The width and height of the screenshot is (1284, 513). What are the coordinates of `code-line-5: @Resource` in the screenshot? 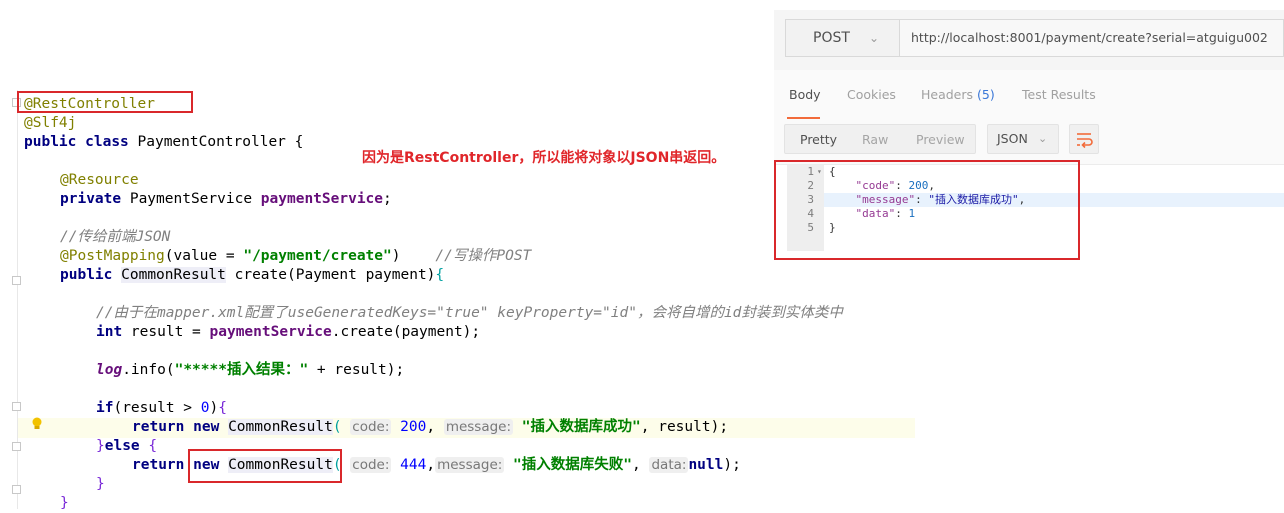 It's located at (99, 180).